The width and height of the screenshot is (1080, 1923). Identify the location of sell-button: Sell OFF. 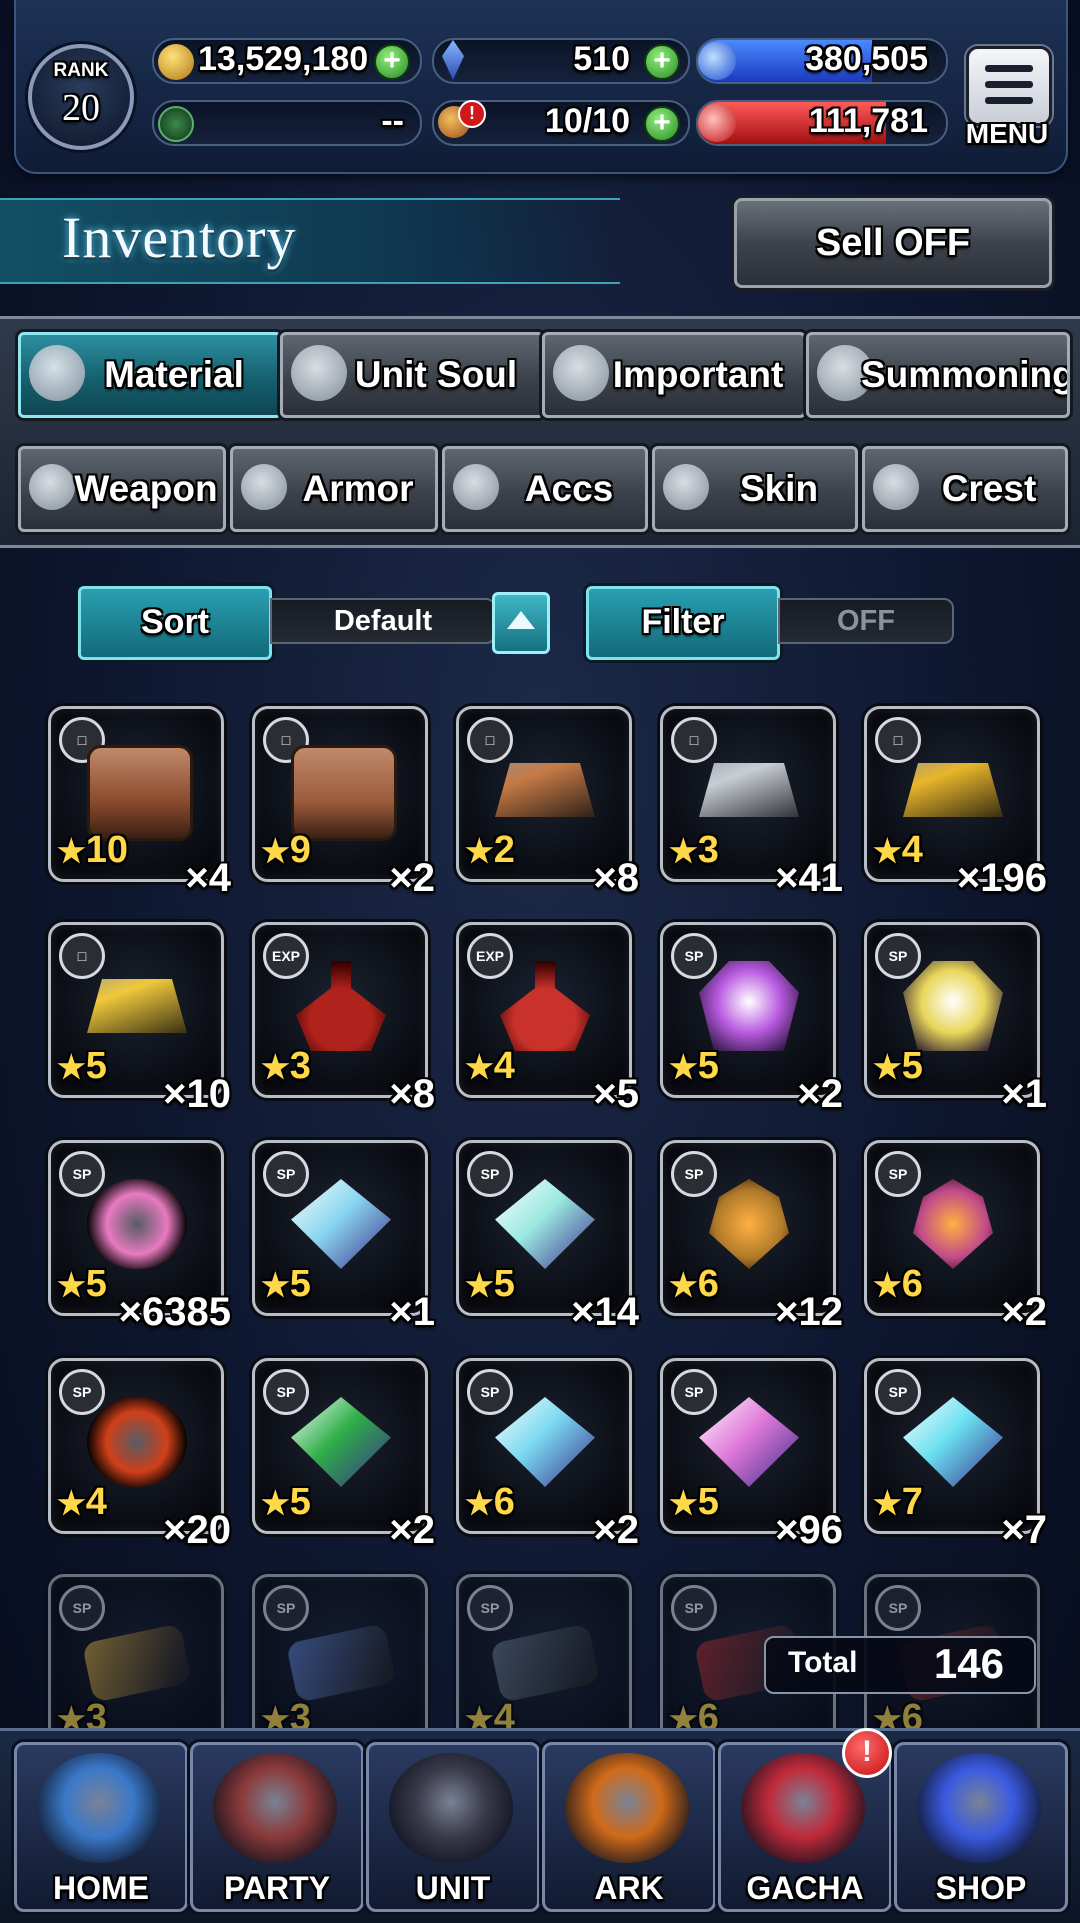
(893, 243).